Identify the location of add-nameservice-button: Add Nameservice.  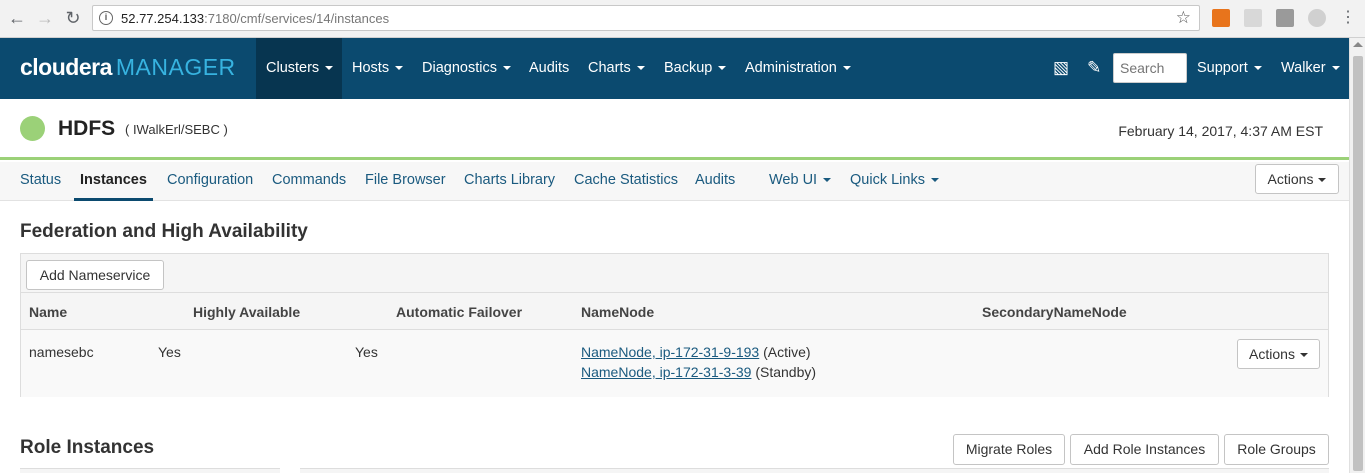
(95, 275).